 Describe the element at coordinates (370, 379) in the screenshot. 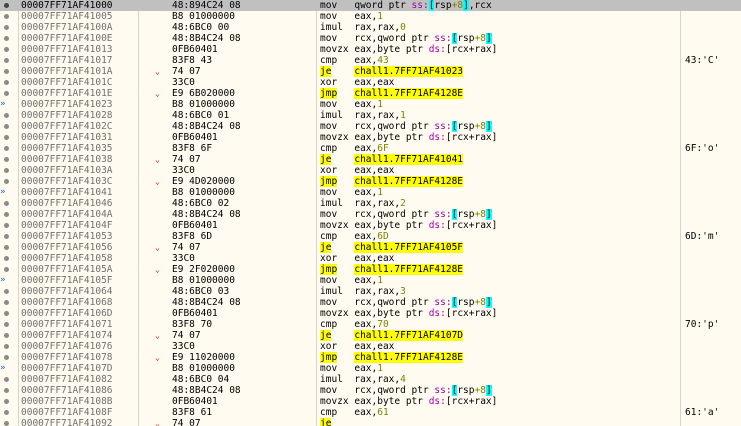

I see `instruction-row: 00007FF71AF41082 48:6BC0 04 imul rax,rax,4` at that location.